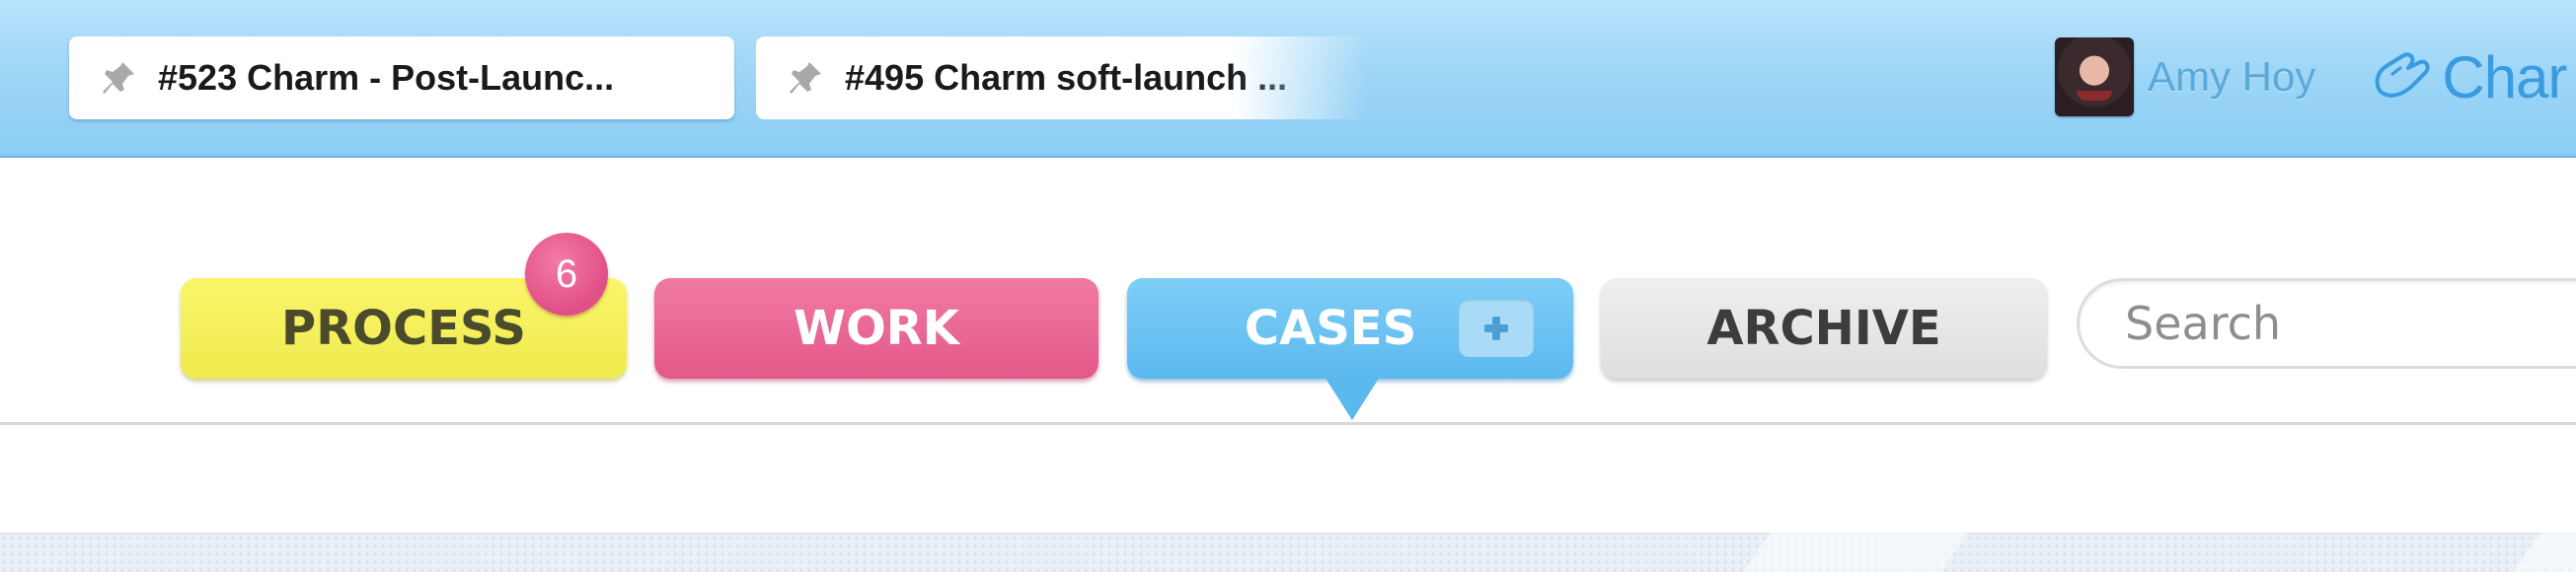  I want to click on nav-work-button: WORK, so click(876, 328).